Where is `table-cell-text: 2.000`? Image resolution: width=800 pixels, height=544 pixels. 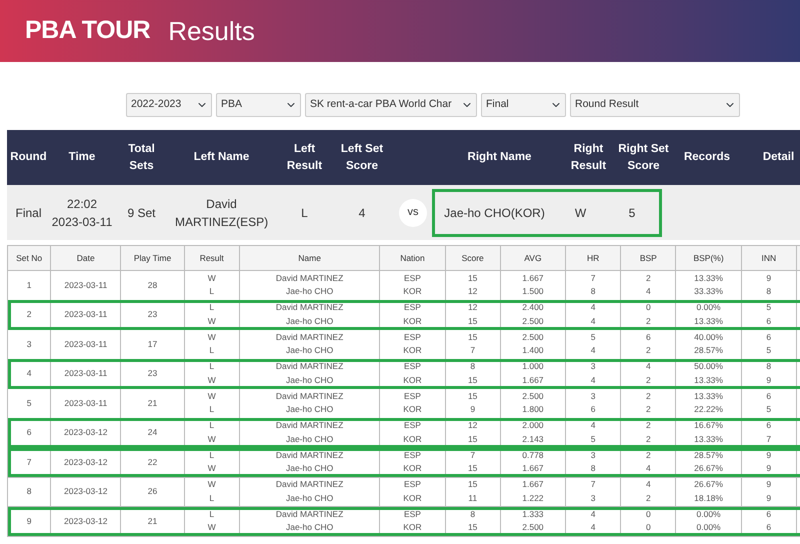
table-cell-text: 2.000 is located at coordinates (533, 425).